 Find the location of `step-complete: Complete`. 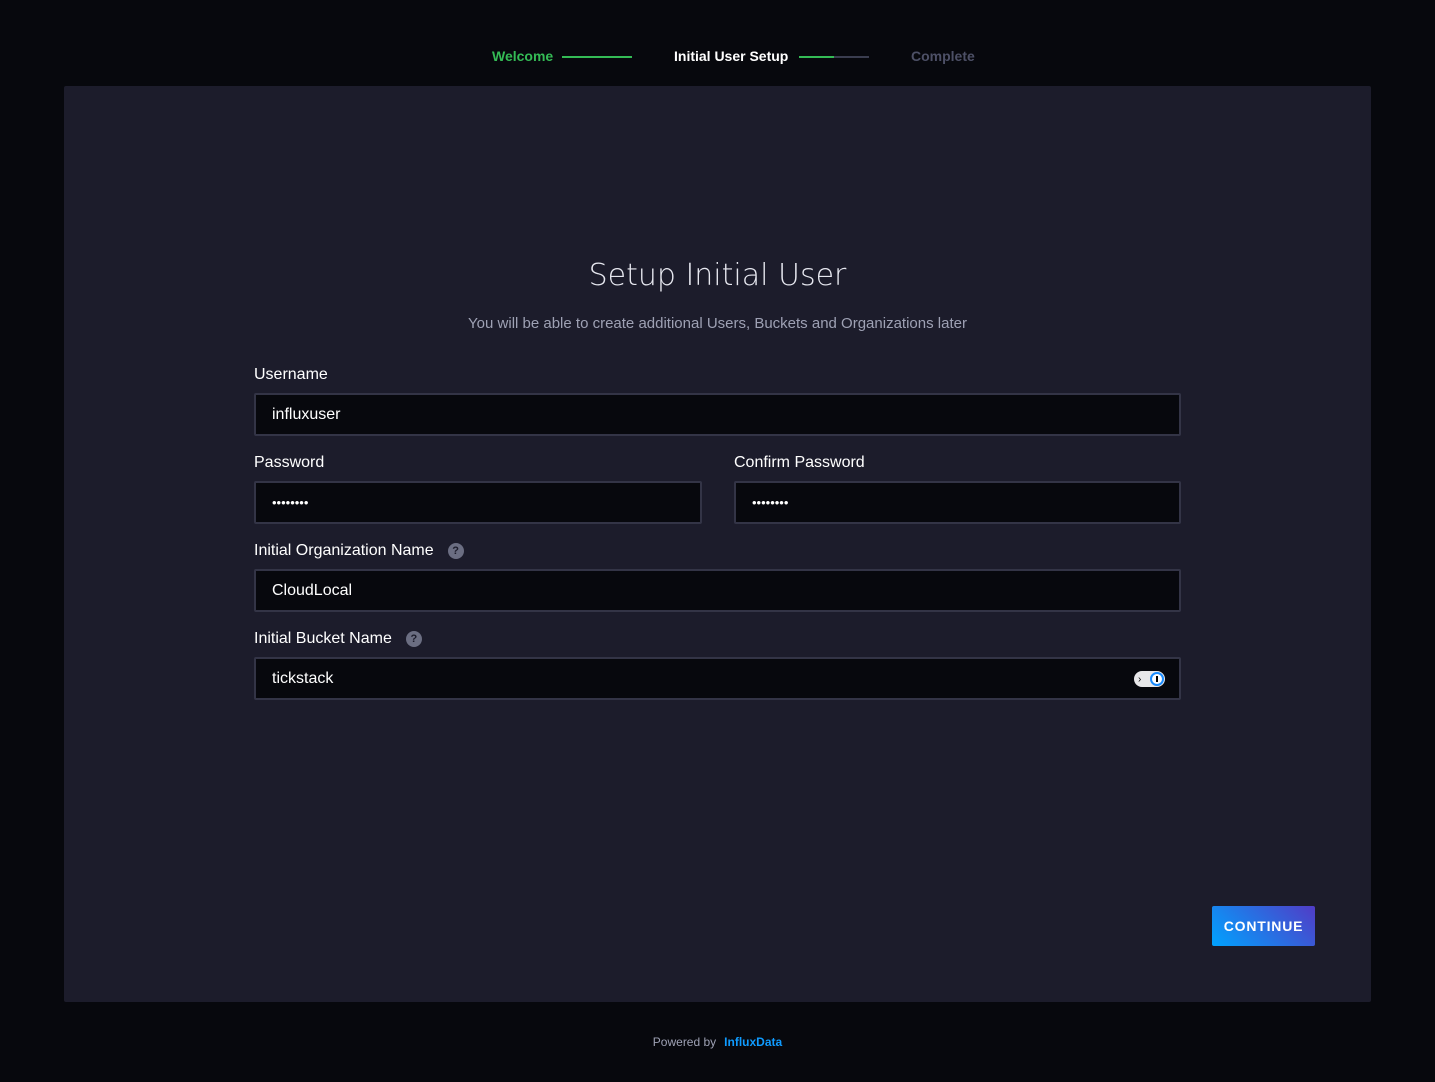

step-complete: Complete is located at coordinates (943, 56).